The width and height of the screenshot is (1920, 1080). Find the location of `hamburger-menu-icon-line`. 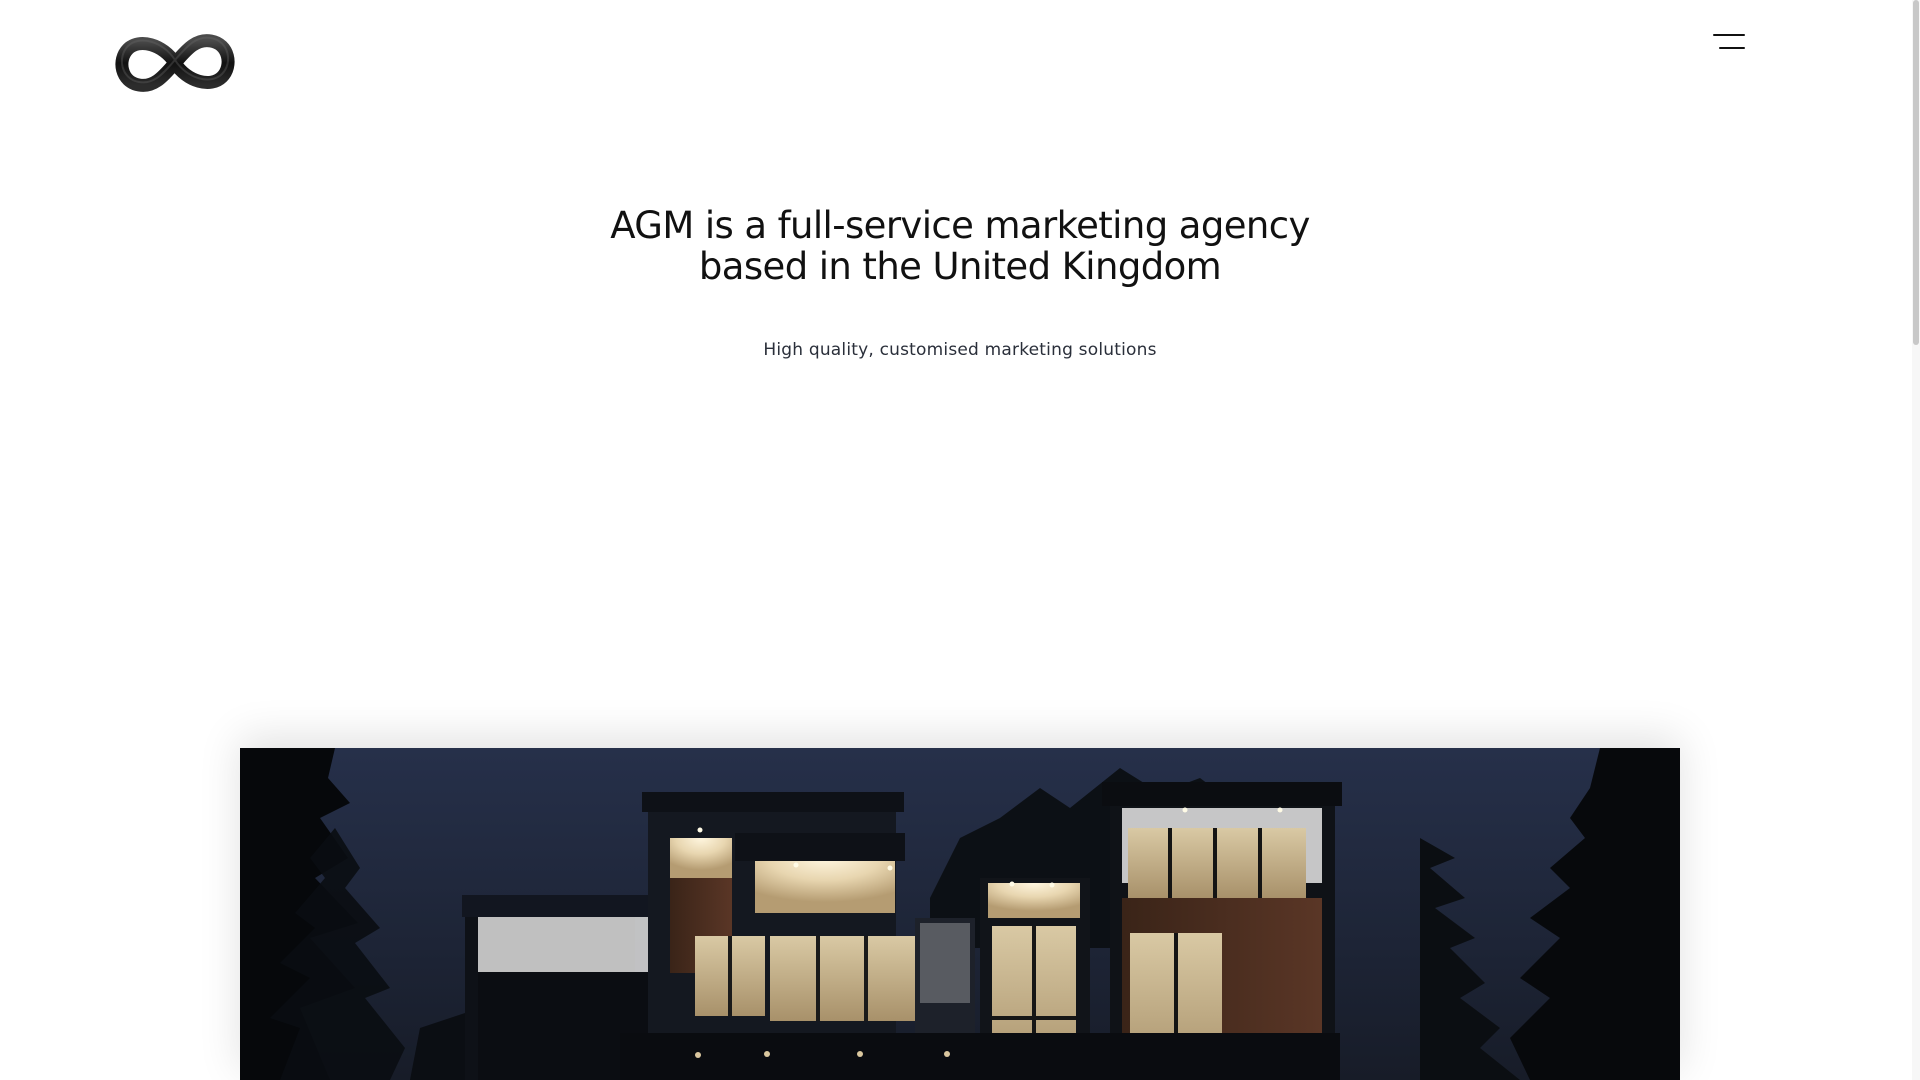

hamburger-menu-icon-line is located at coordinates (1732, 48).